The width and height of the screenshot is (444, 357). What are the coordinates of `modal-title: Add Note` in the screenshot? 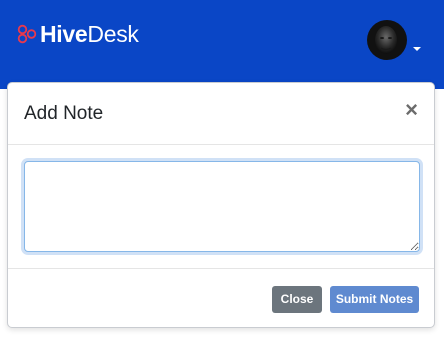 It's located at (64, 113).